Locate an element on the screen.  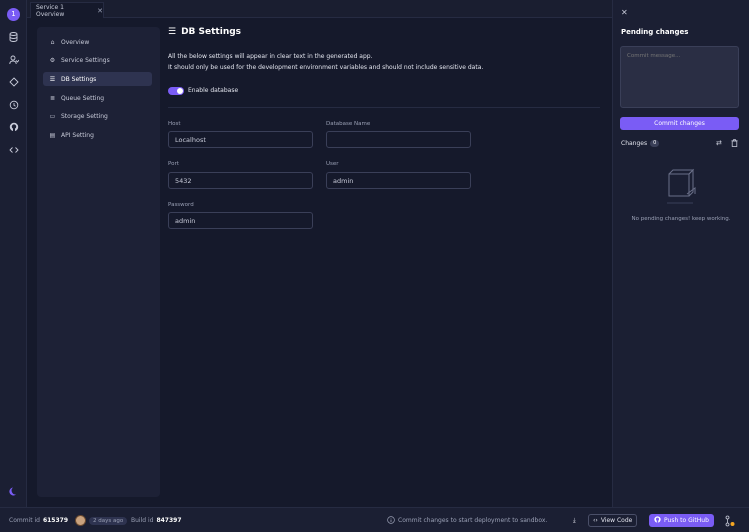
info-icon is located at coordinates (391, 520).